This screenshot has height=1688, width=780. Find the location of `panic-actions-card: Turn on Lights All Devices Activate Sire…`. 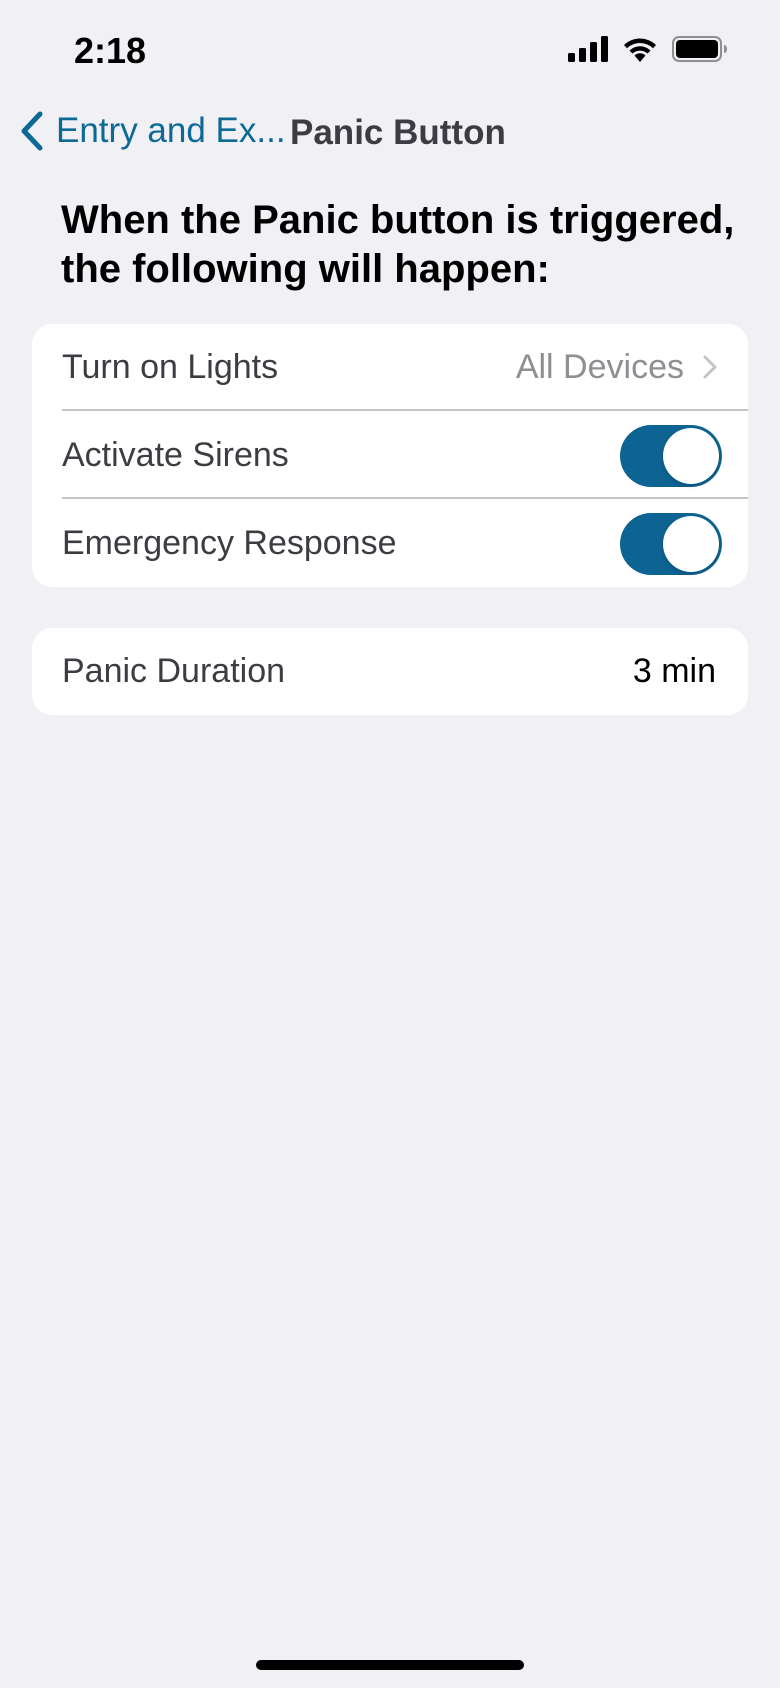

panic-actions-card: Turn on Lights All Devices Activate Sire… is located at coordinates (390, 455).